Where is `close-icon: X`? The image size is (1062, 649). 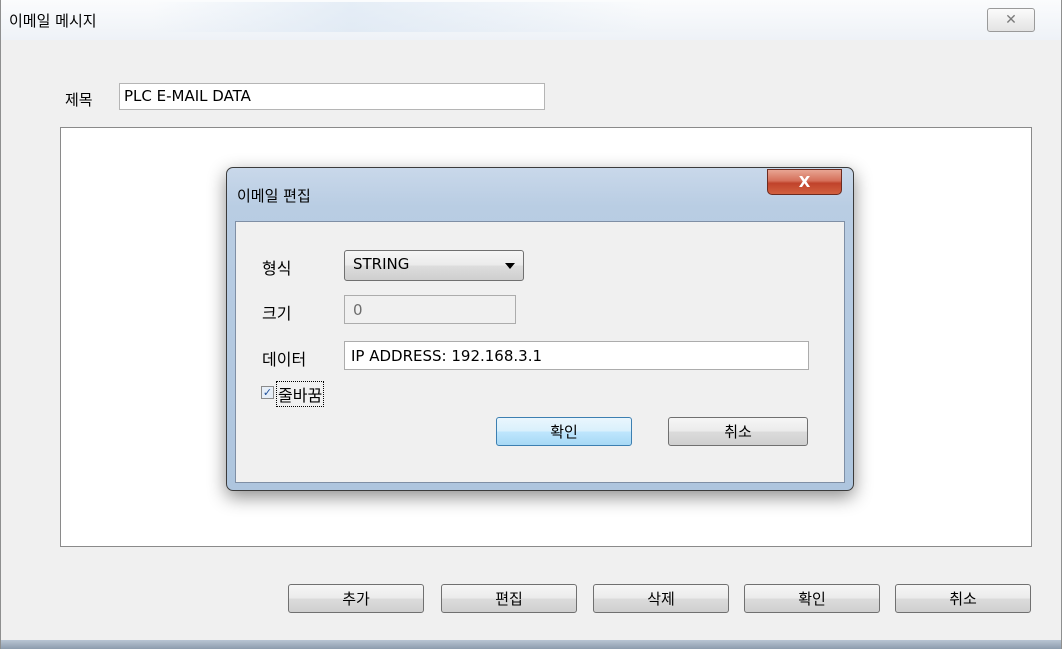
close-icon: X is located at coordinates (804, 182).